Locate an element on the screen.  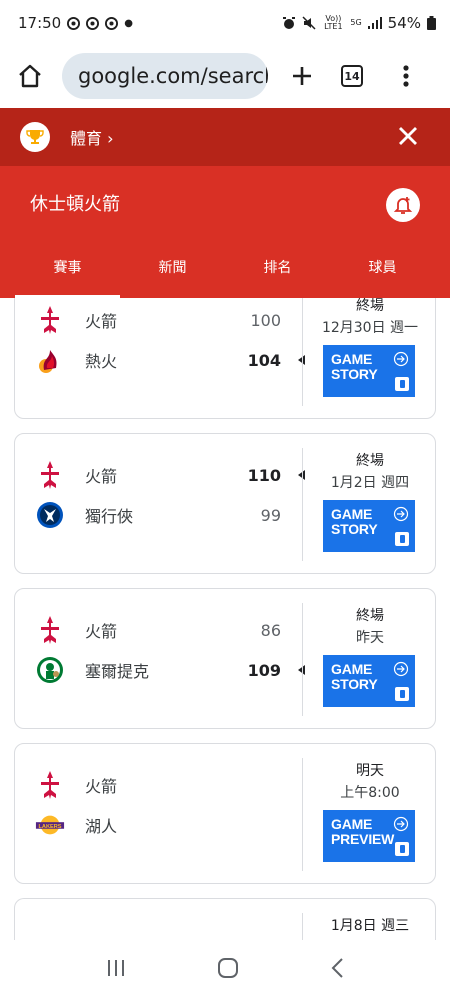
recent-apps-icon is located at coordinates (115, 968).